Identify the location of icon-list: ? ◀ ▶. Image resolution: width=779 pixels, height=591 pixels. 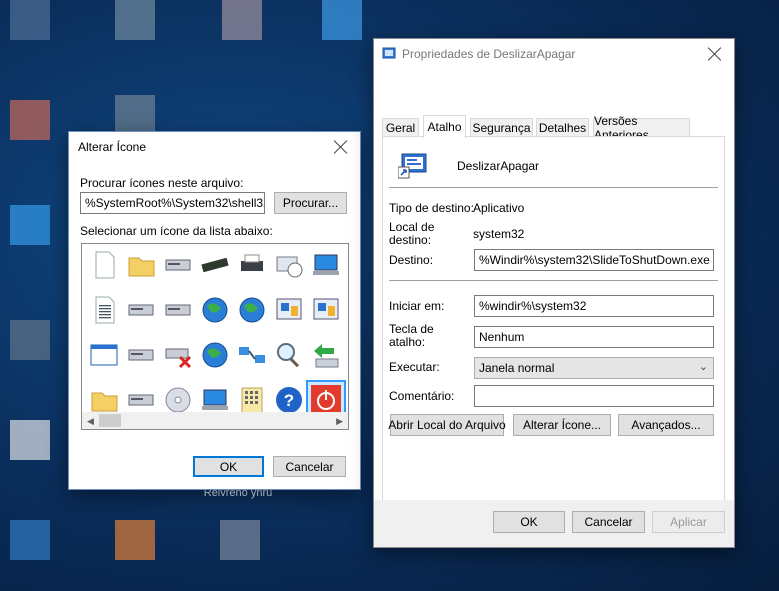
(215, 336).